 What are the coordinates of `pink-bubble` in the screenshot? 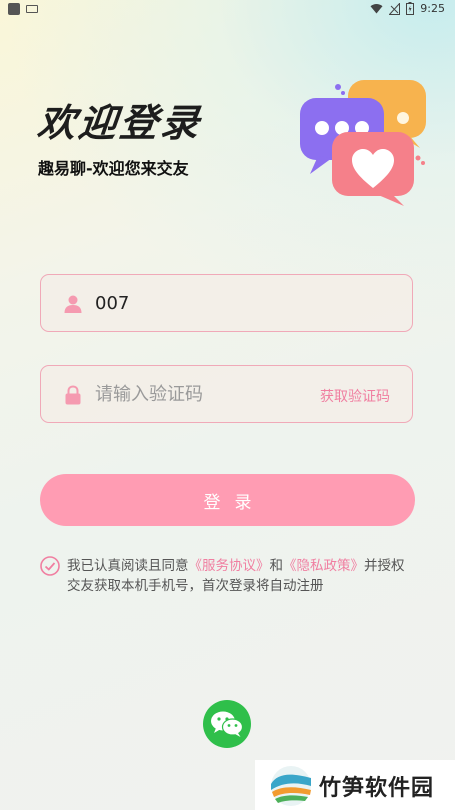 It's located at (373, 169).